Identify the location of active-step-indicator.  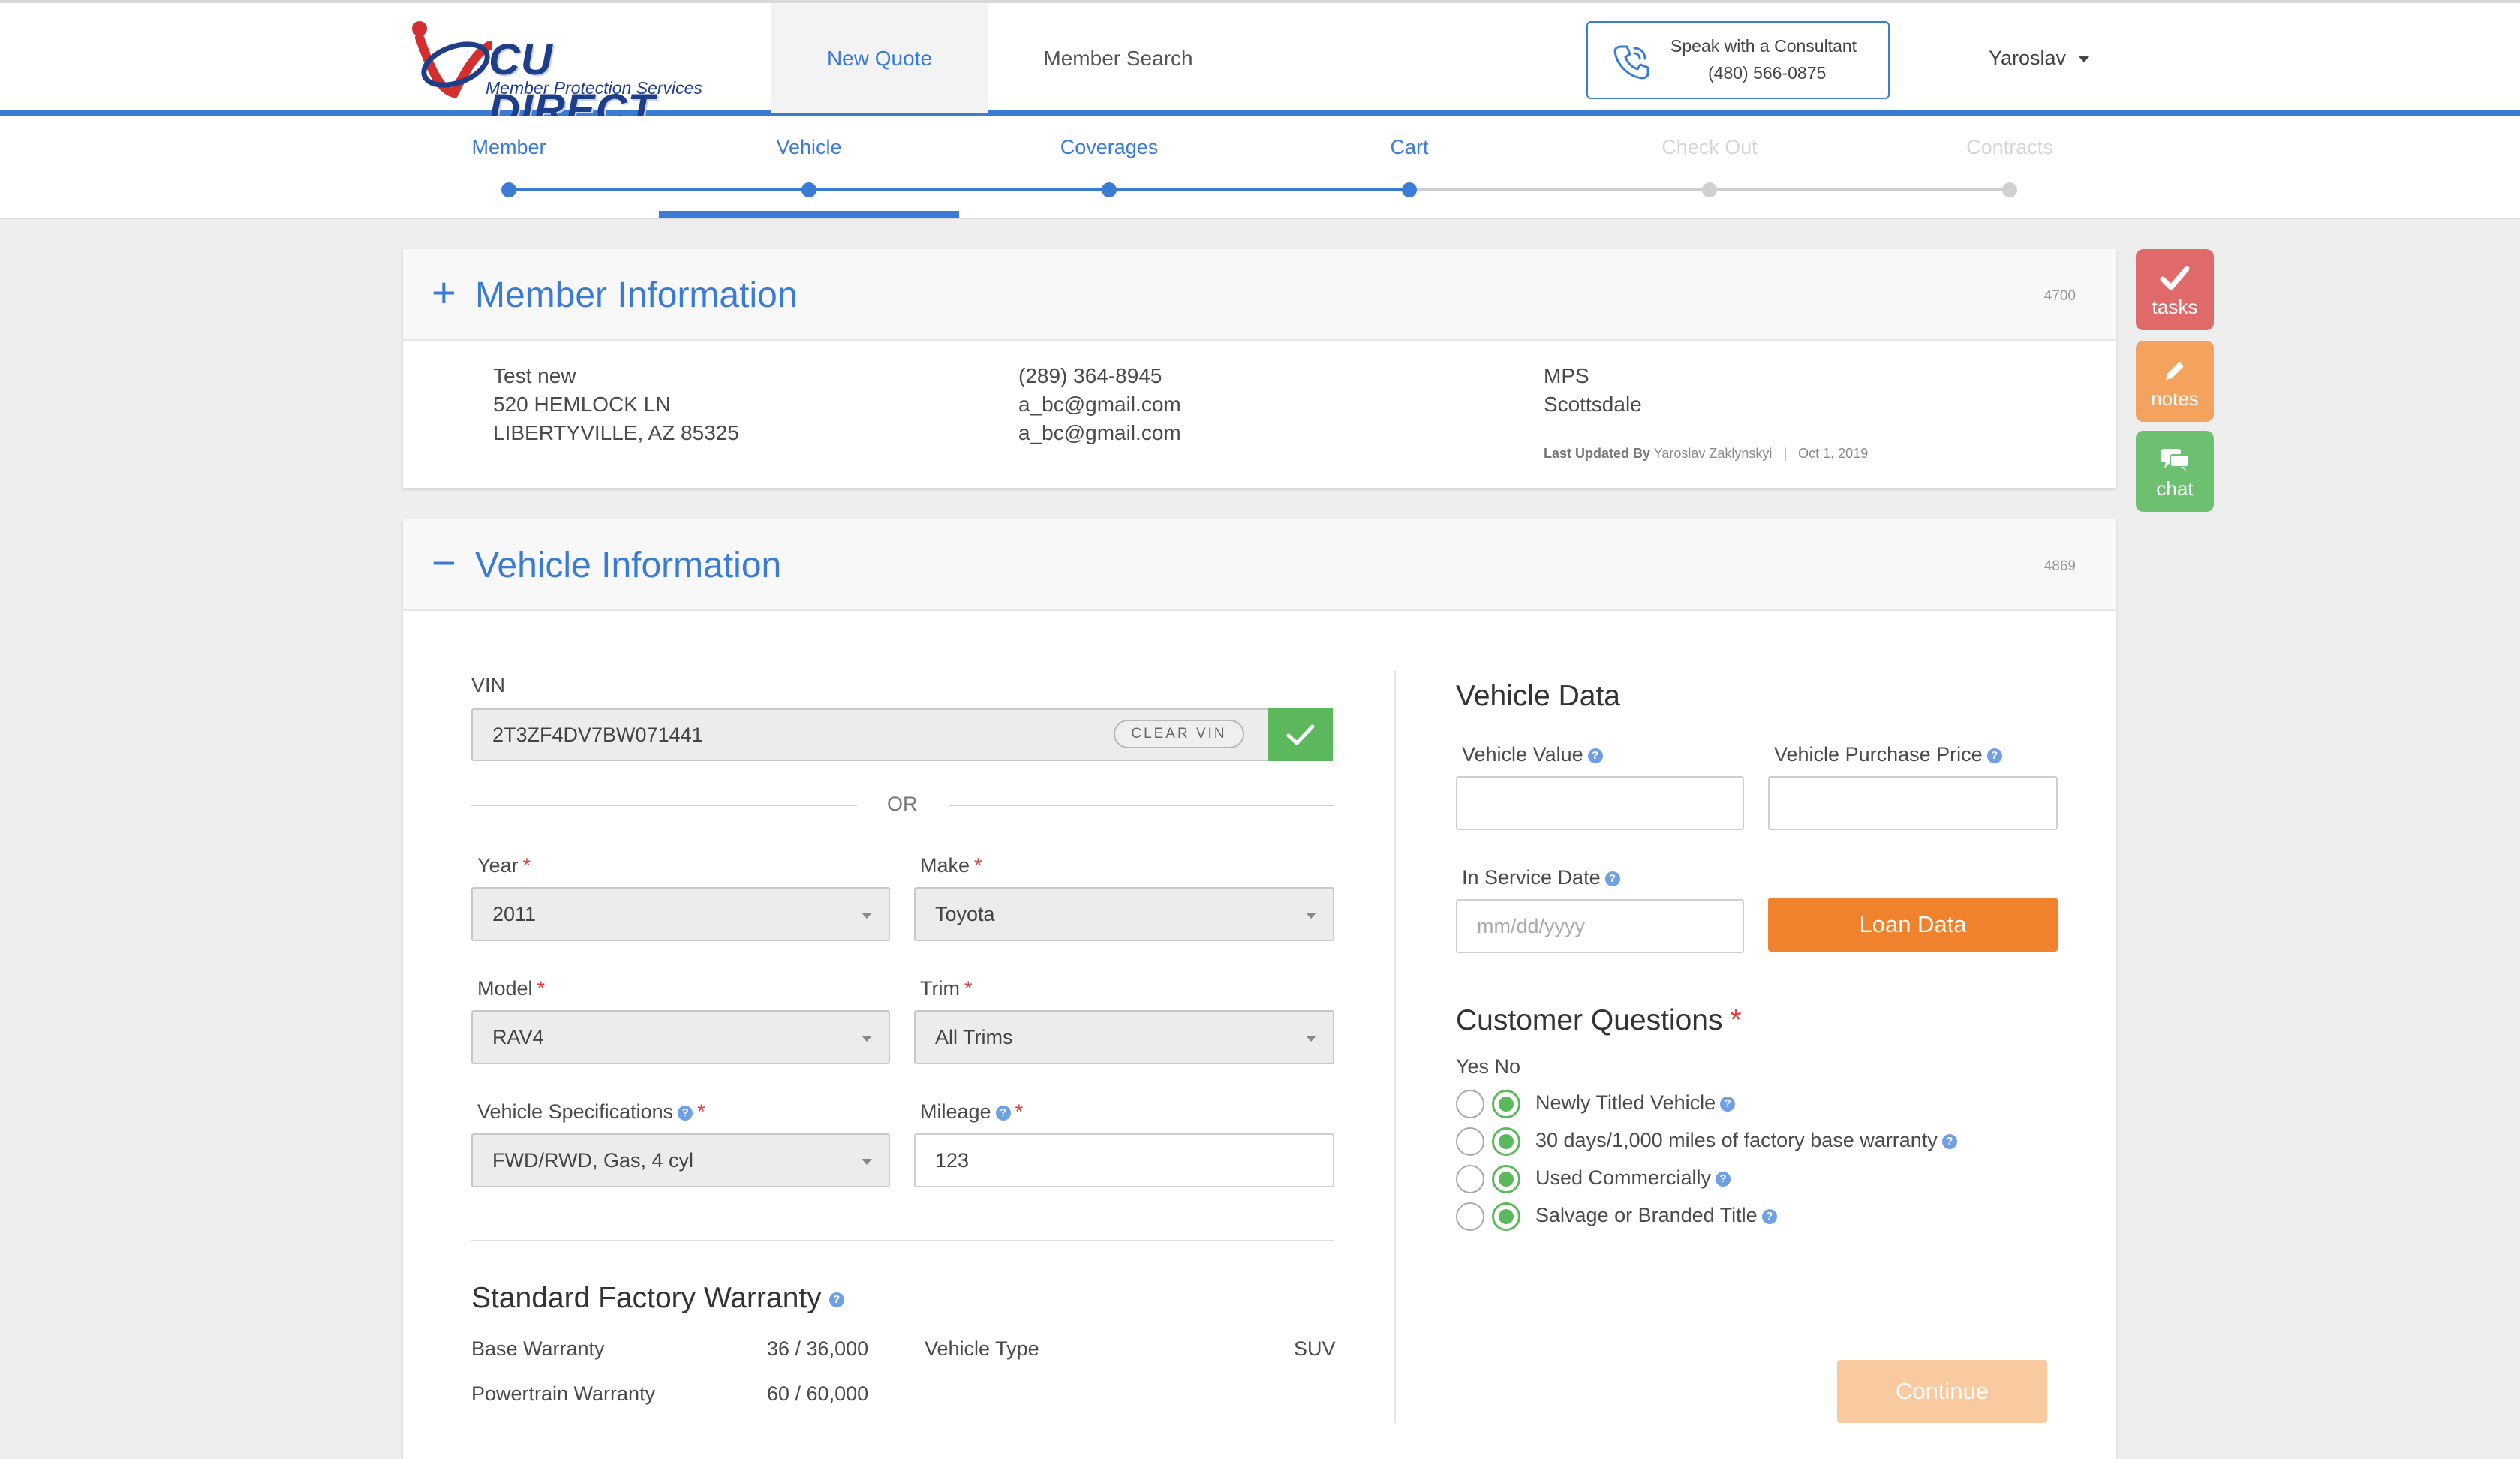
(809, 215).